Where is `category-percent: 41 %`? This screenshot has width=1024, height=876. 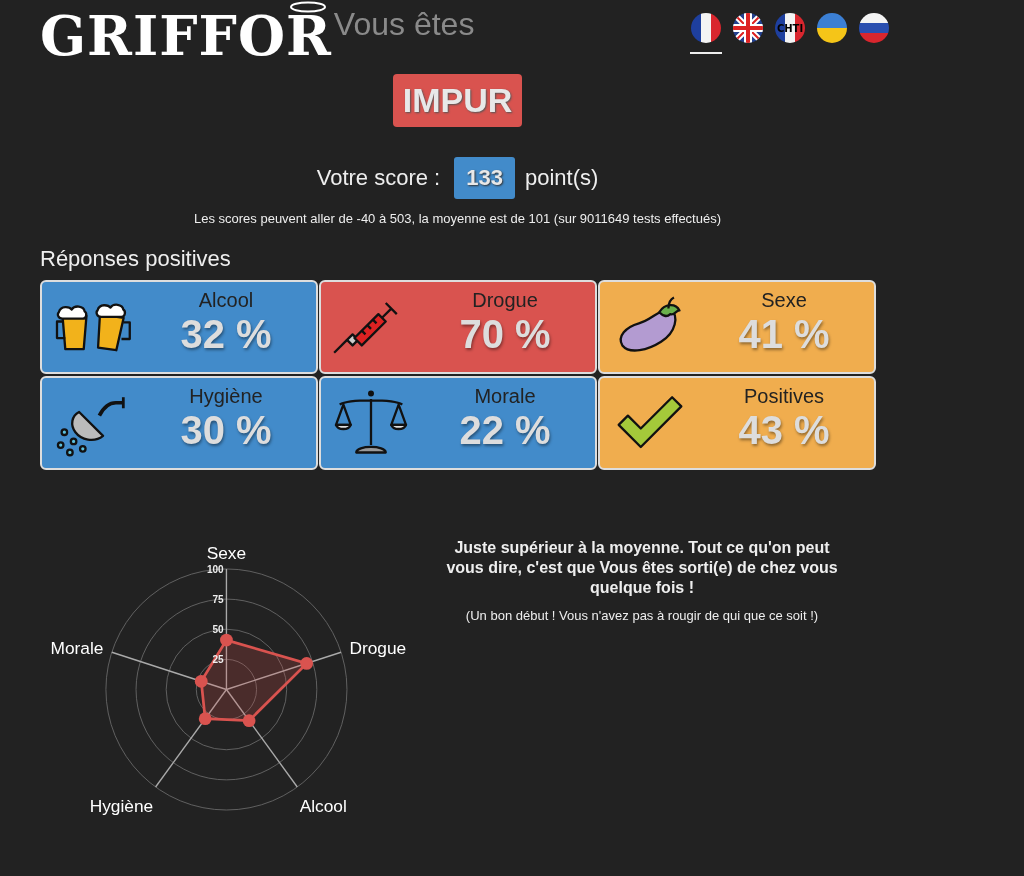 category-percent: 41 % is located at coordinates (784, 334).